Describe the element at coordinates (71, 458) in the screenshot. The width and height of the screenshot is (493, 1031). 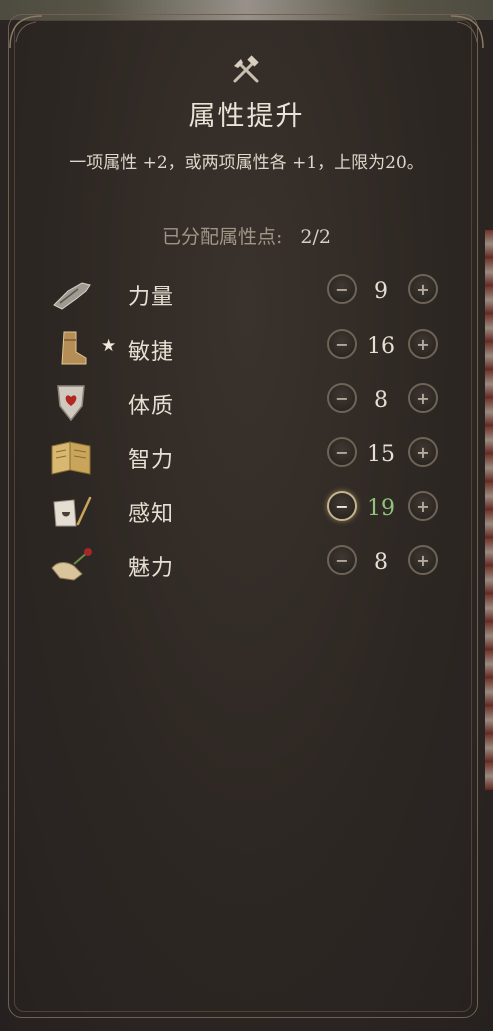
I see `book-icon` at that location.